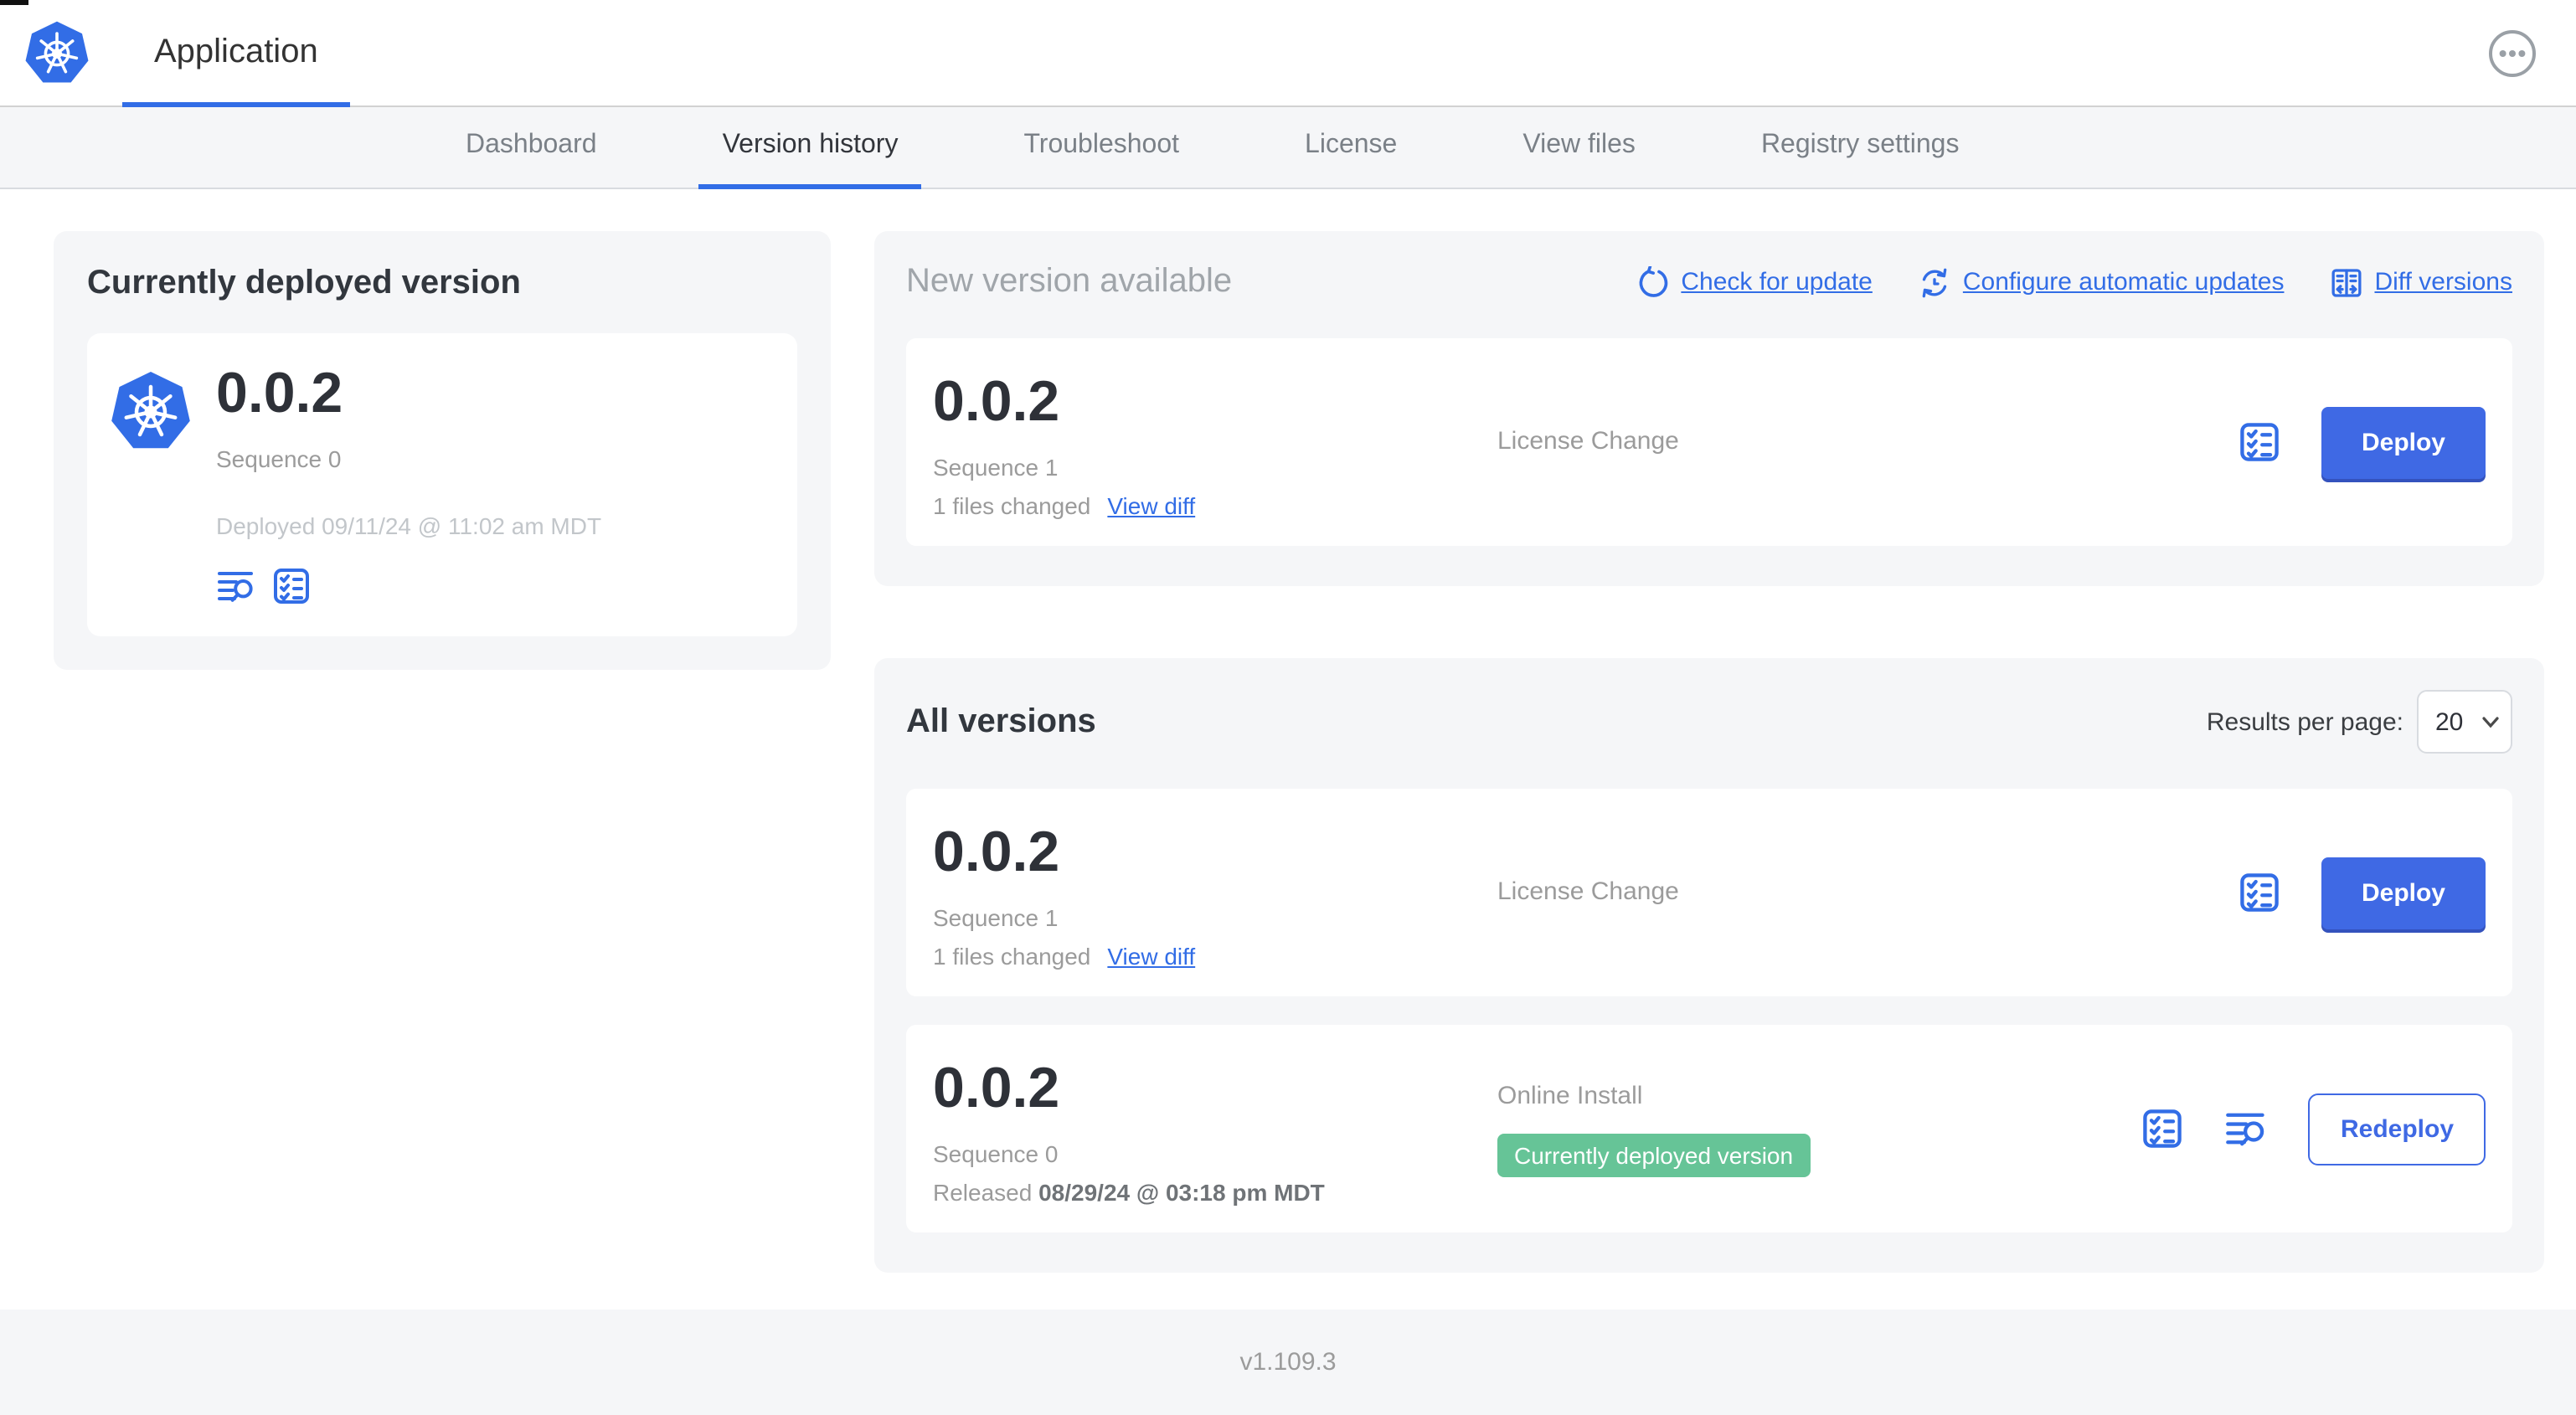  Describe the element at coordinates (983, 1192) in the screenshot. I see `released-prefix: Released` at that location.